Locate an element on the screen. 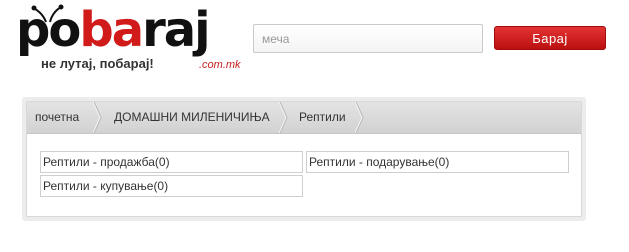  breadcrumb-domestic-pets: ДОМАШНИ МИЛЕНИЧИЊА is located at coordinates (192, 117).